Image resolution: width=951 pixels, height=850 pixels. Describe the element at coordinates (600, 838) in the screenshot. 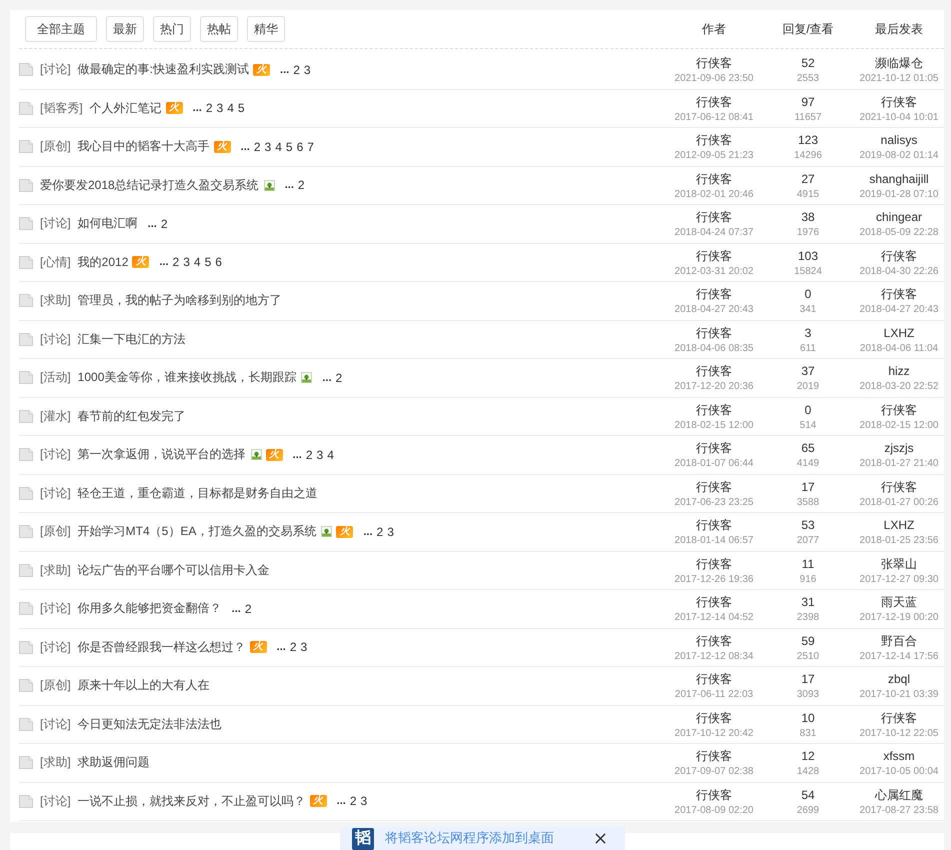

I see `close-icon` at that location.